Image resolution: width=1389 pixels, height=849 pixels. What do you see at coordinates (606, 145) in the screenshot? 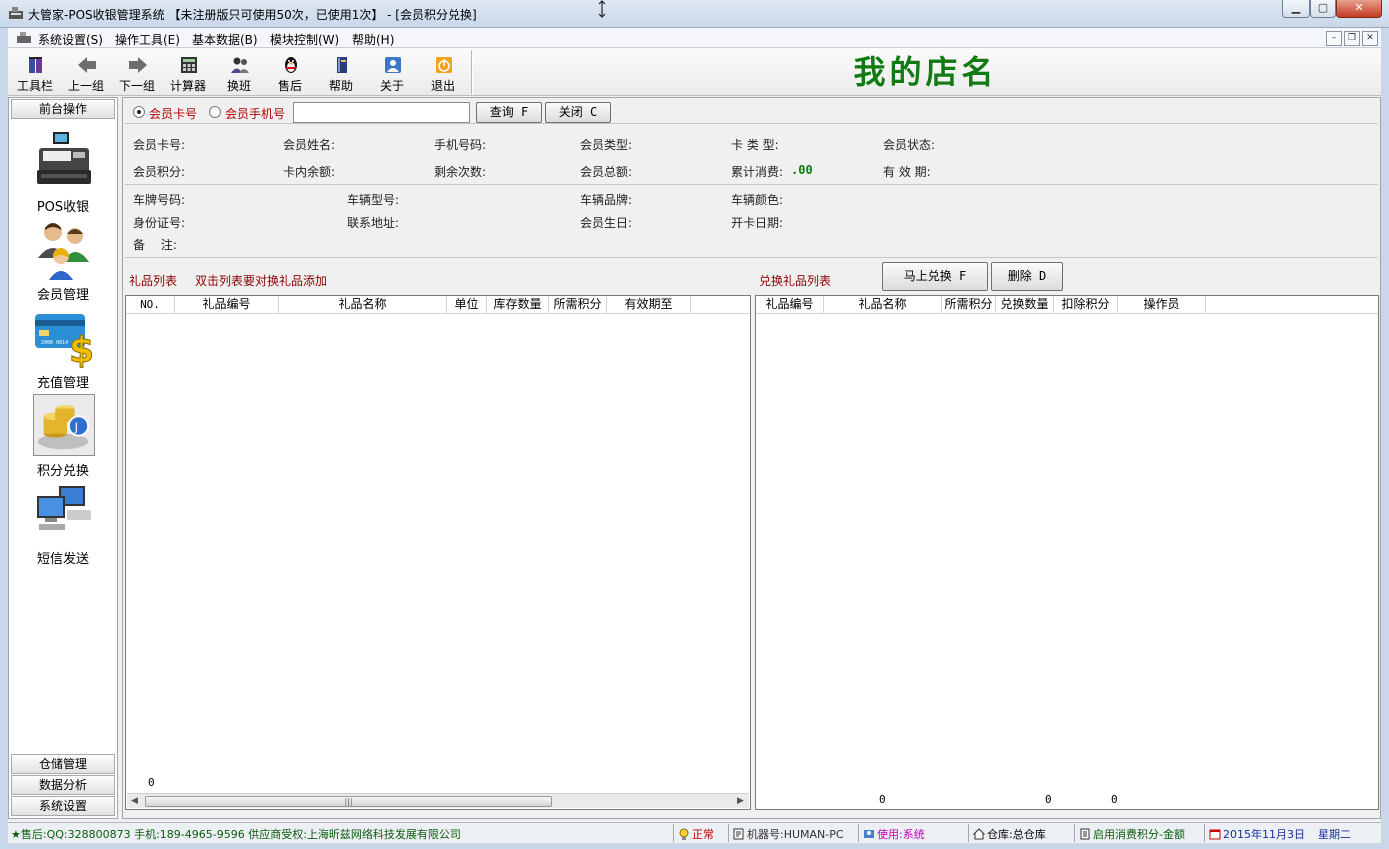
I see `label-member-type: 会员类型:` at bounding box center [606, 145].